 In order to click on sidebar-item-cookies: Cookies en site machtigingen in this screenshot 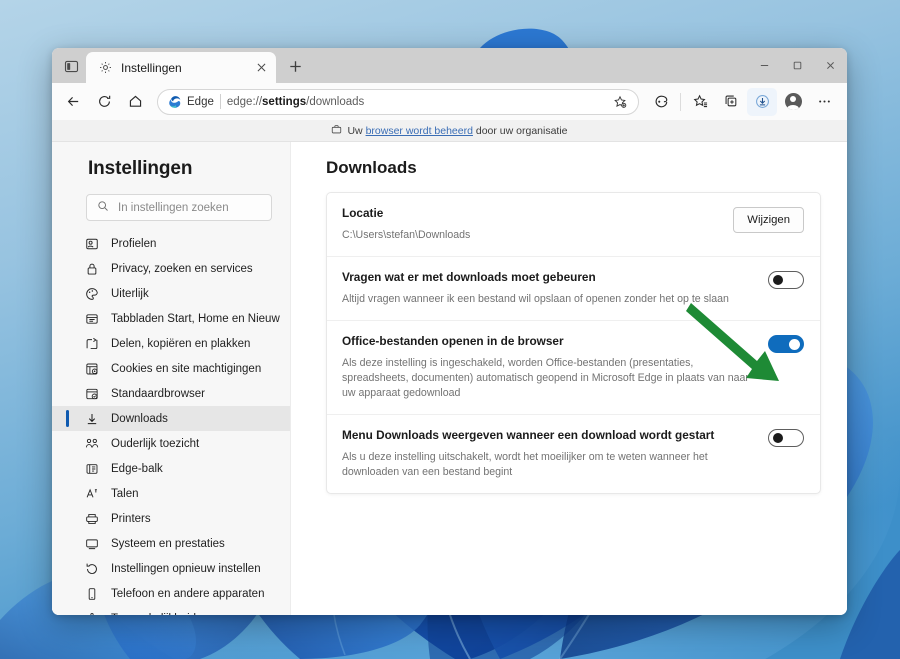, I will do `click(171, 368)`.